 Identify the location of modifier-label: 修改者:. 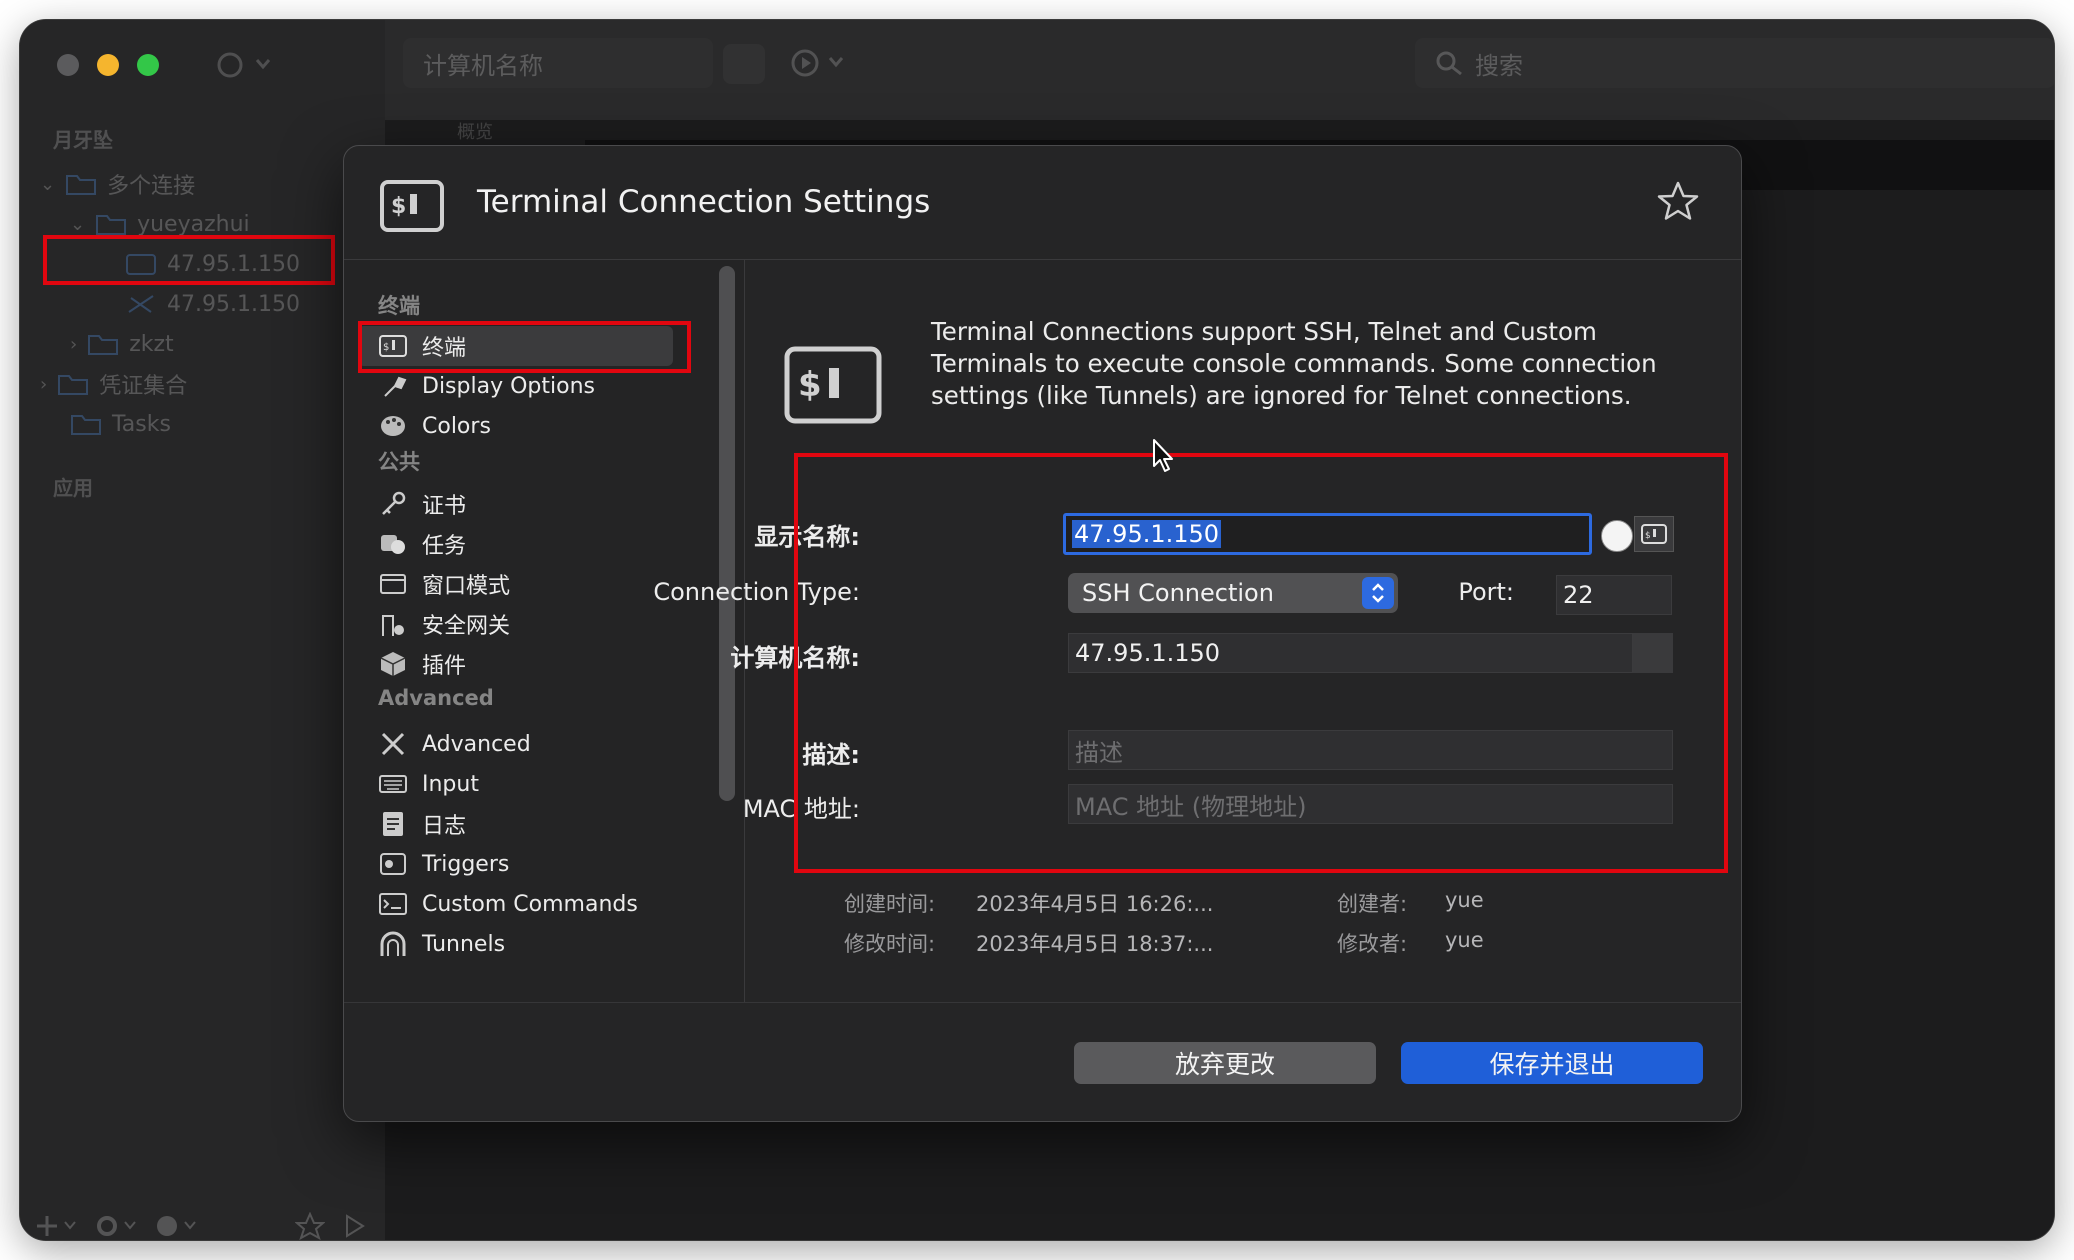
(1372, 944).